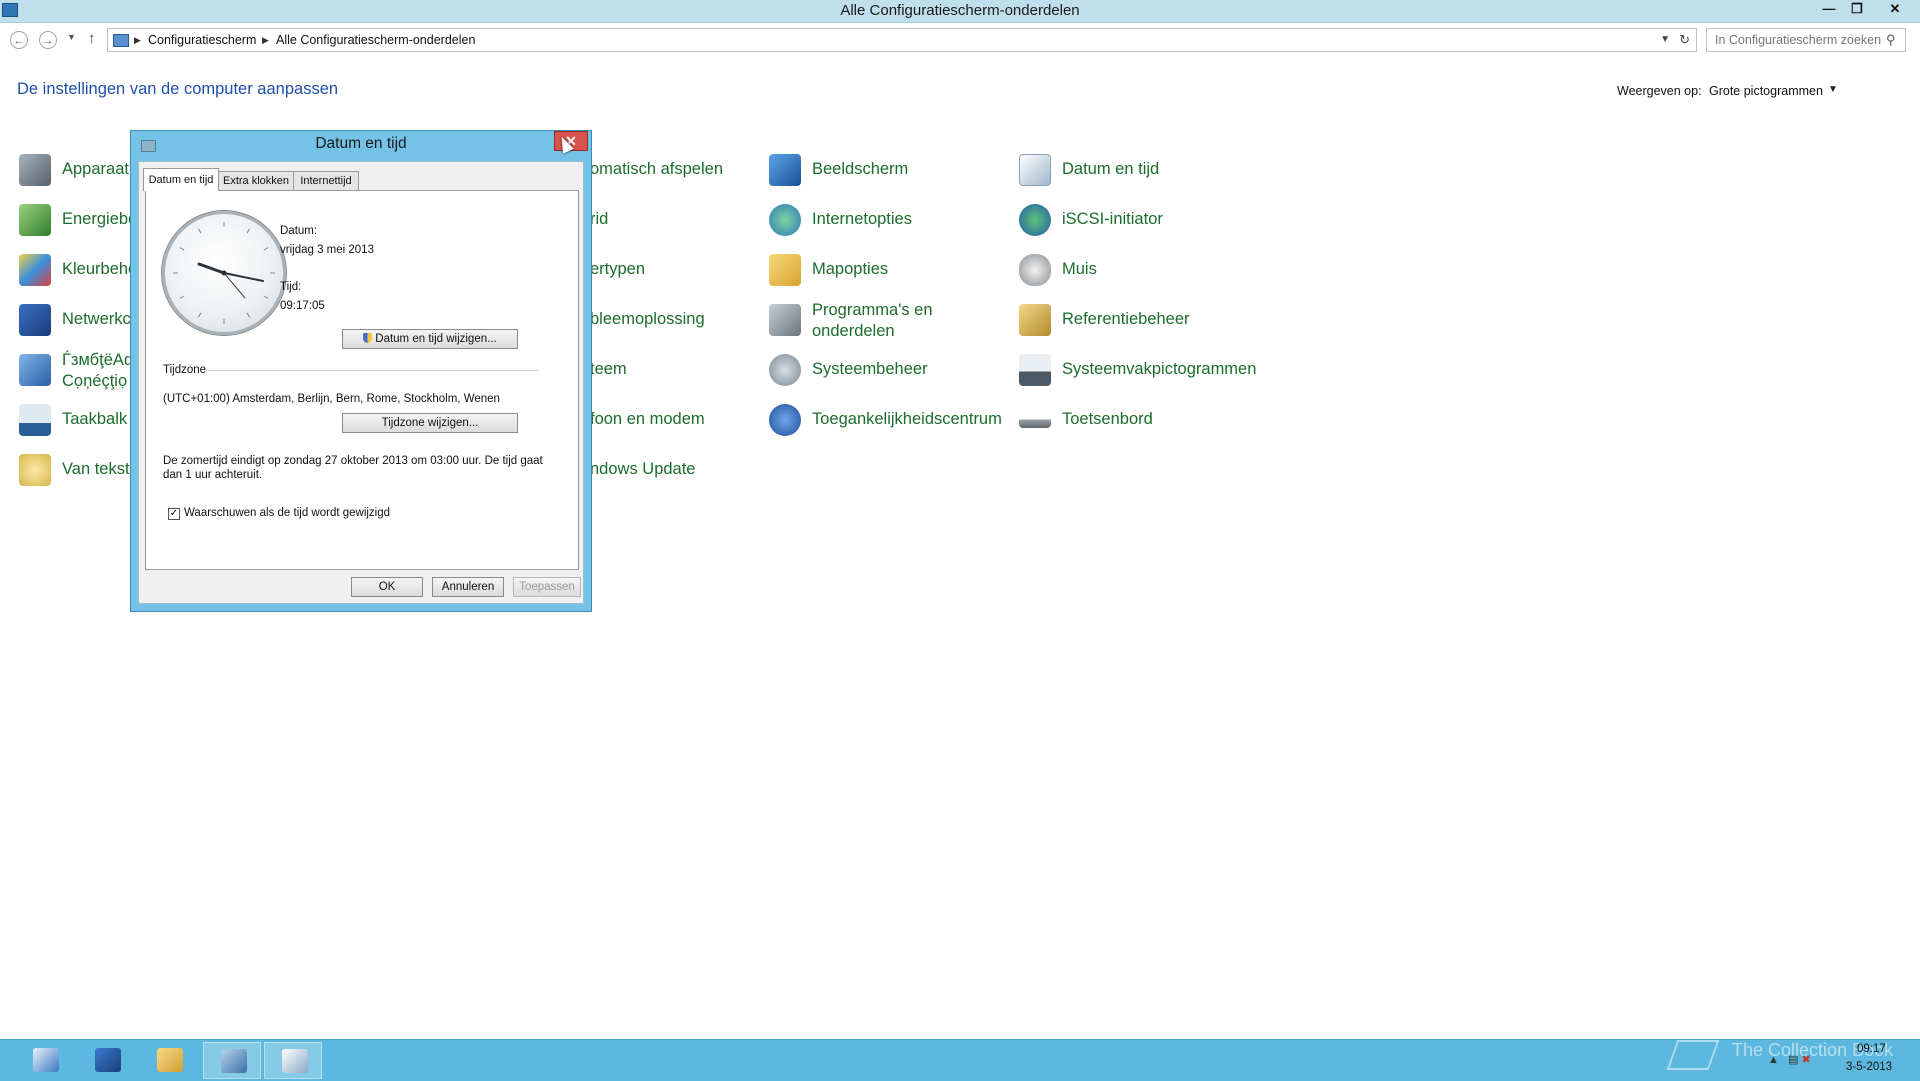 The image size is (1920, 1081). What do you see at coordinates (1139, 422) in the screenshot?
I see `item-toetsenbord: Toetsenbord` at bounding box center [1139, 422].